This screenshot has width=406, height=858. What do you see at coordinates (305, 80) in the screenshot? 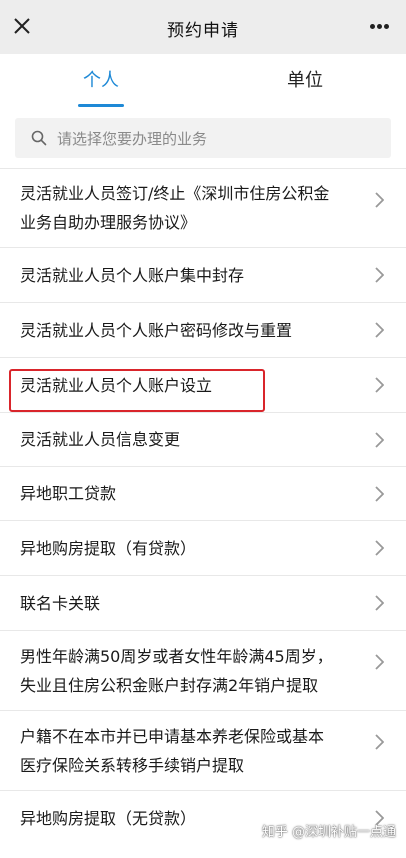
I see `tab-unit-label: 单位` at bounding box center [305, 80].